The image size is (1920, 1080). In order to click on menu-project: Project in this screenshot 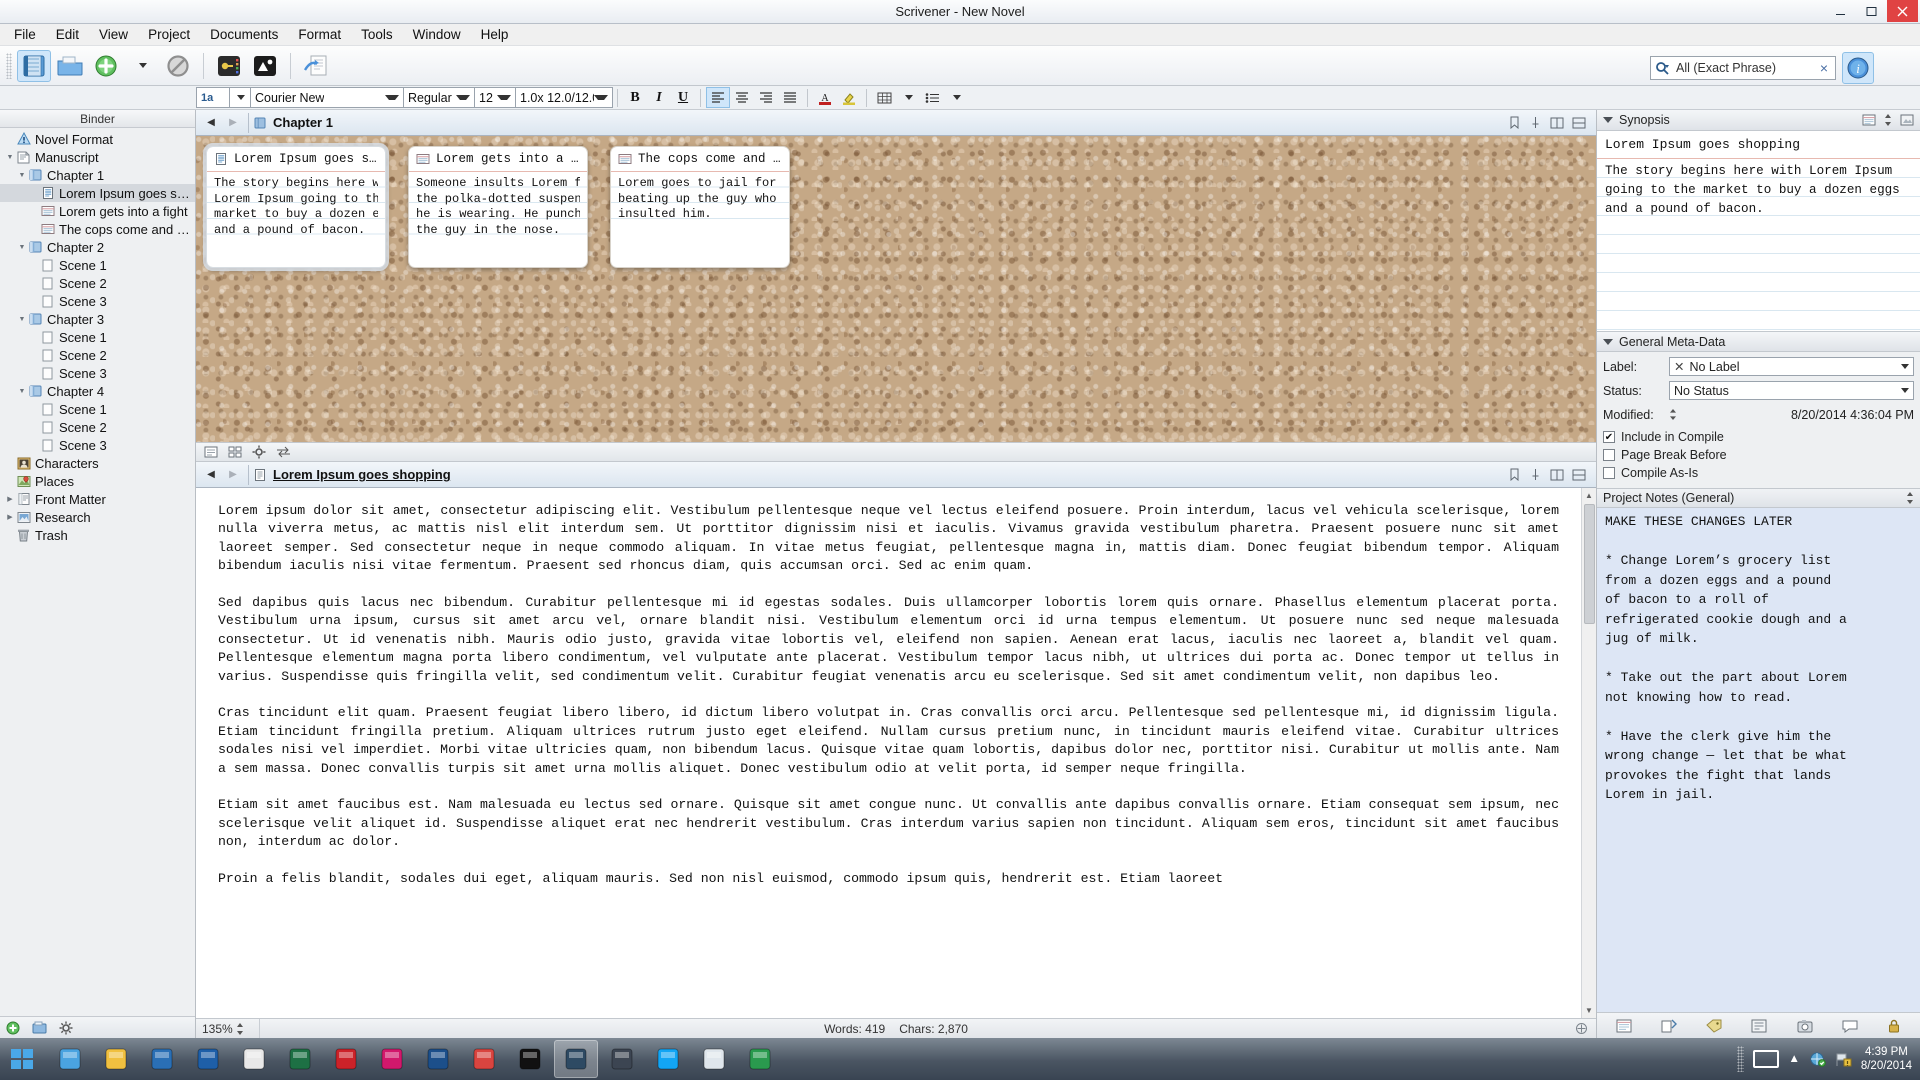, I will do `click(169, 34)`.